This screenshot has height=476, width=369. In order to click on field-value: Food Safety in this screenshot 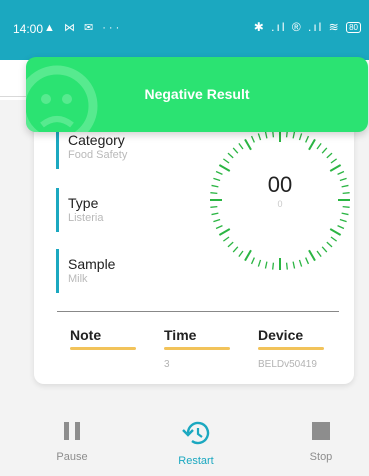, I will do `click(98, 155)`.